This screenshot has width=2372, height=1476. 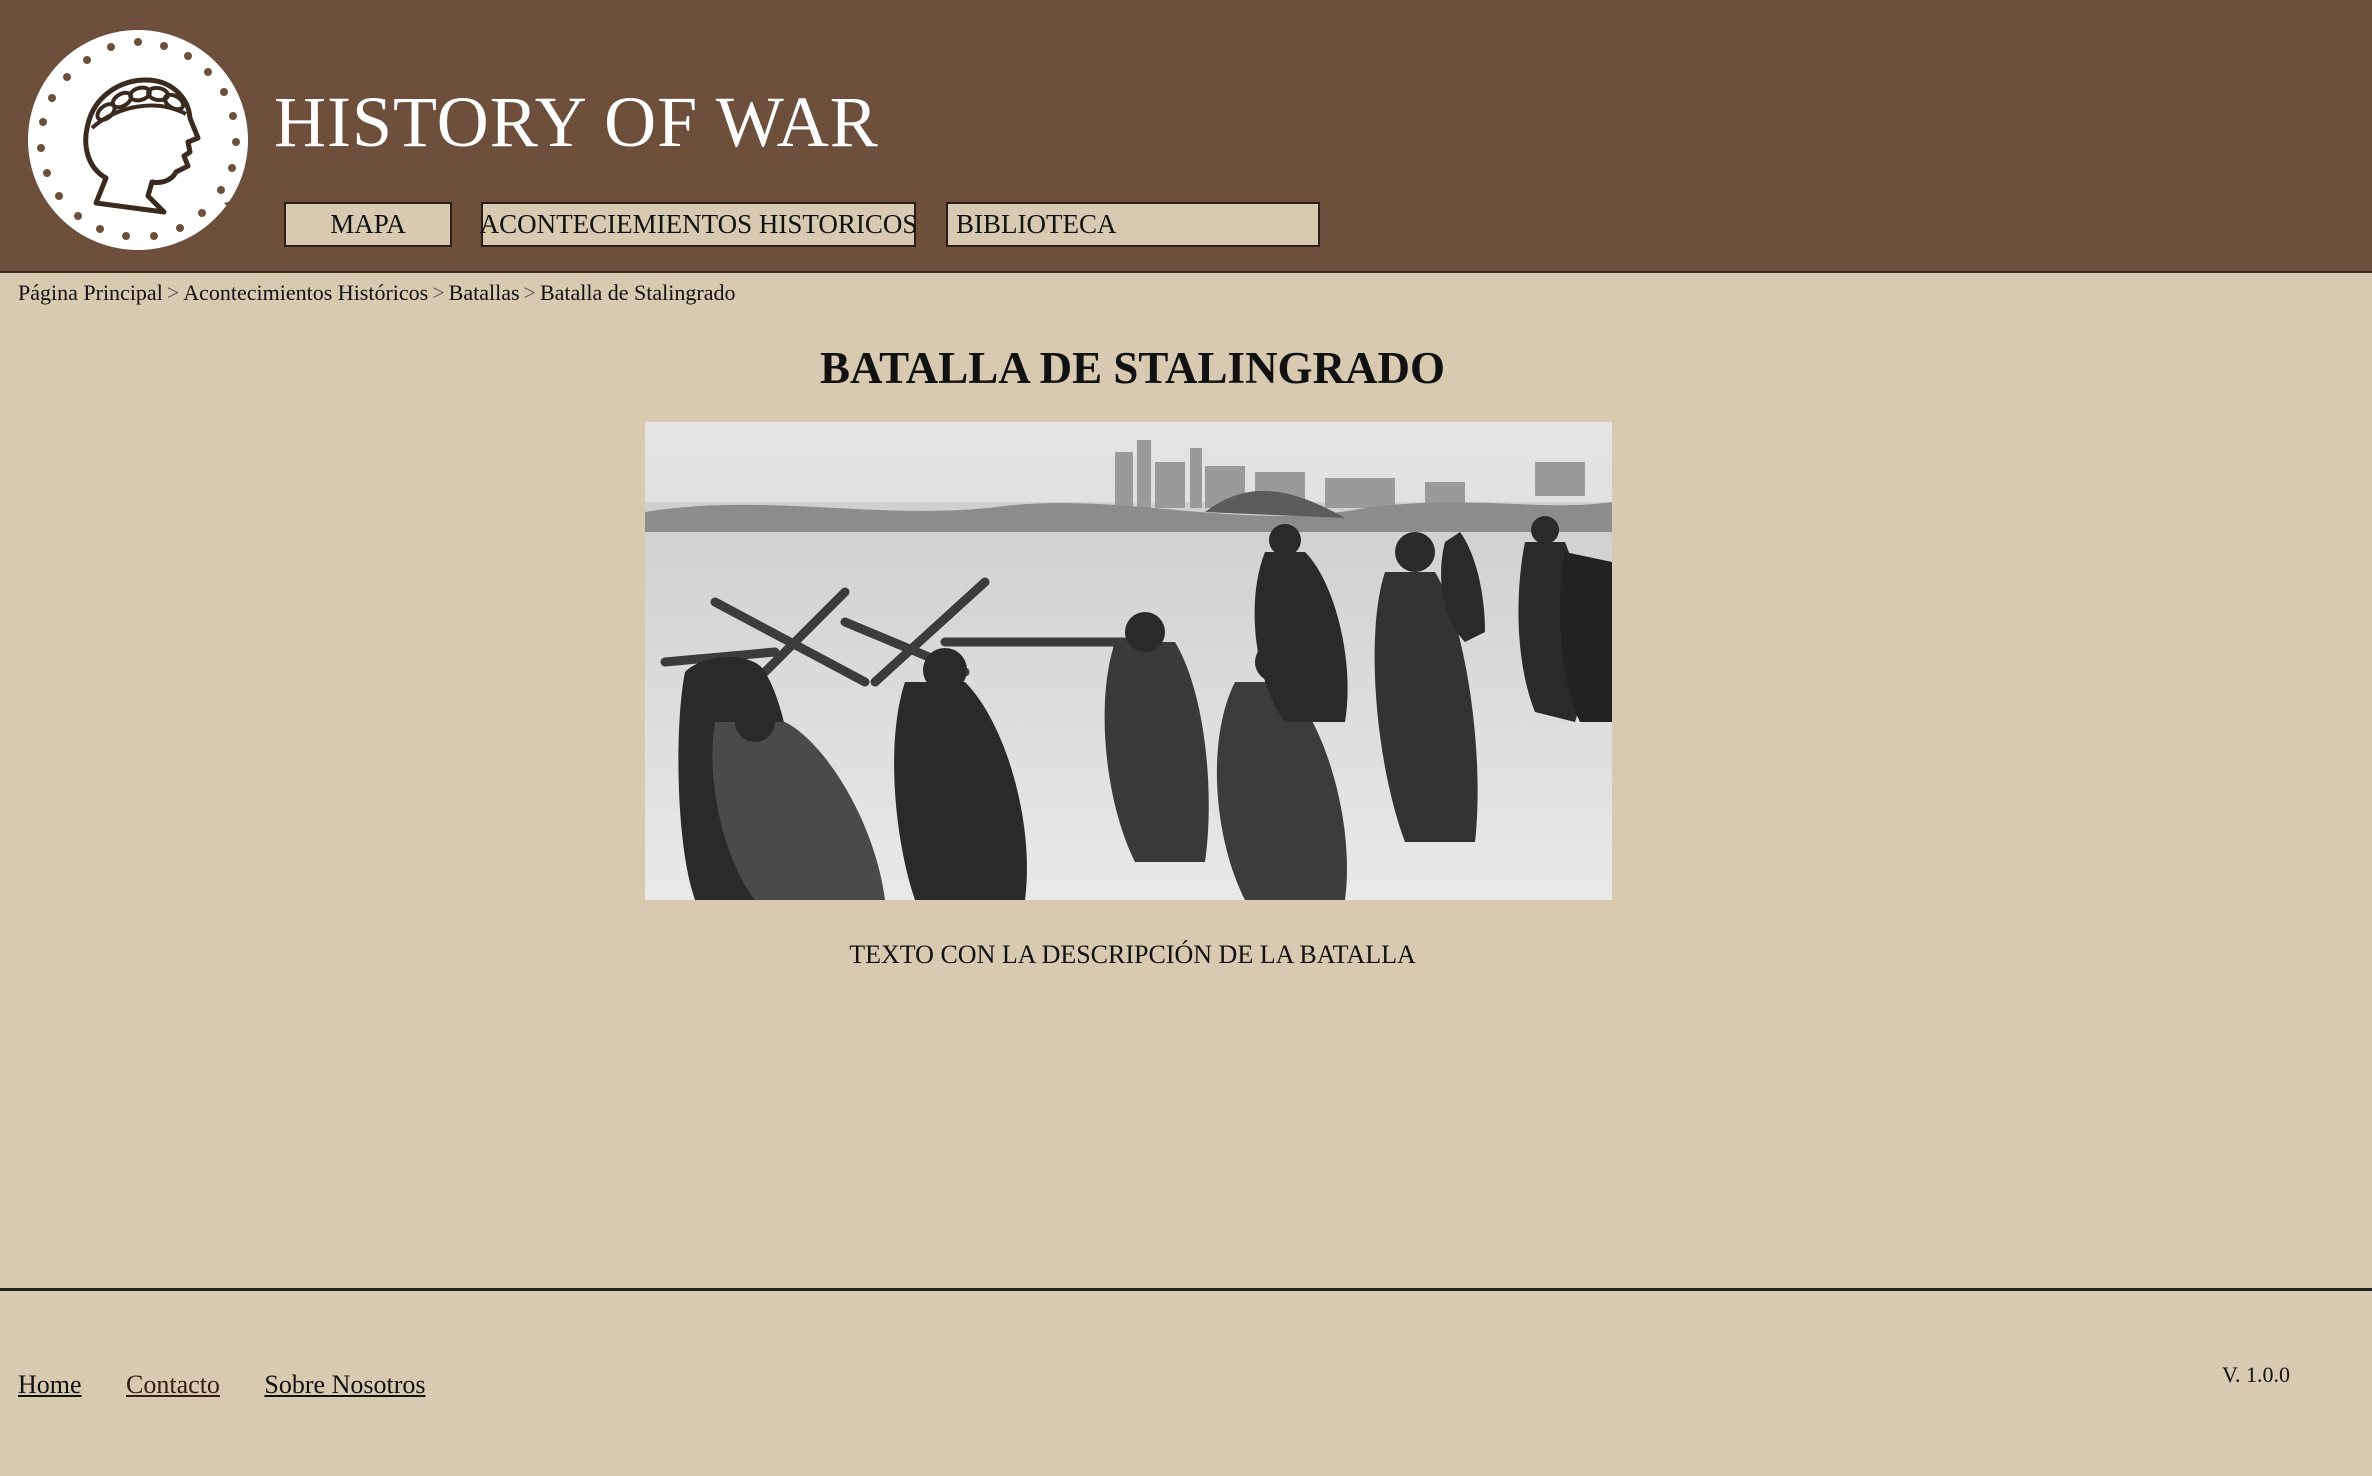 What do you see at coordinates (305, 292) in the screenshot?
I see `breadcrumb-acontecimientos: Acontecimientos Históricos` at bounding box center [305, 292].